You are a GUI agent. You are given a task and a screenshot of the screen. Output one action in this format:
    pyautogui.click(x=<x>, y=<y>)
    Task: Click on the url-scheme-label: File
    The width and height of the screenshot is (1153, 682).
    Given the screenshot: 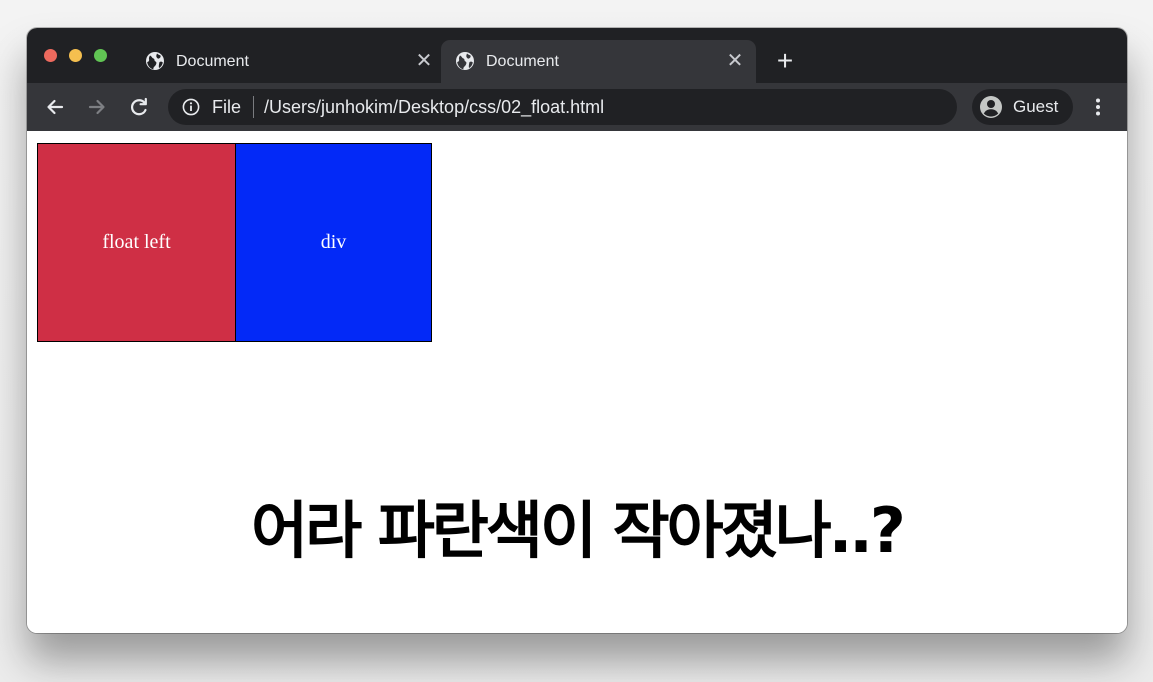 What is the action you would take?
    pyautogui.click(x=227, y=107)
    